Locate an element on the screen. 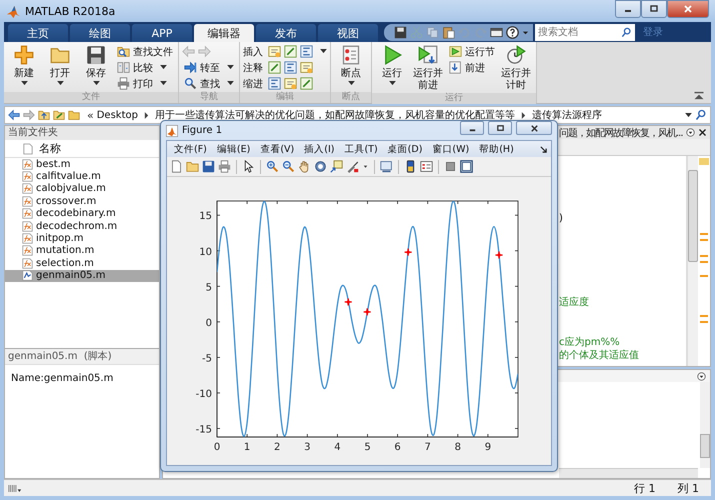  file-item: crossover.m is located at coordinates (82, 201).